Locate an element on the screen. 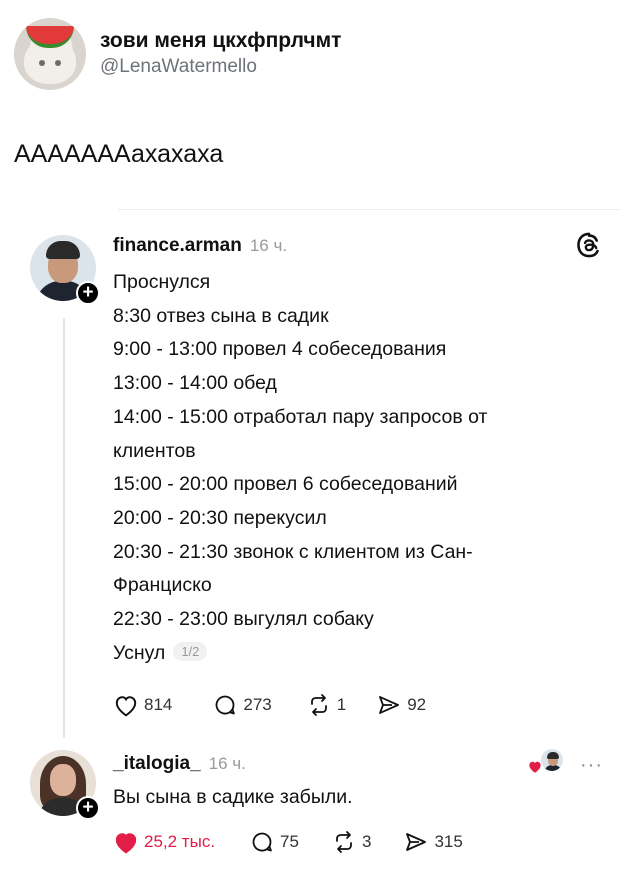  post-line: 13:00 - 14:00 обед is located at coordinates (195, 383).